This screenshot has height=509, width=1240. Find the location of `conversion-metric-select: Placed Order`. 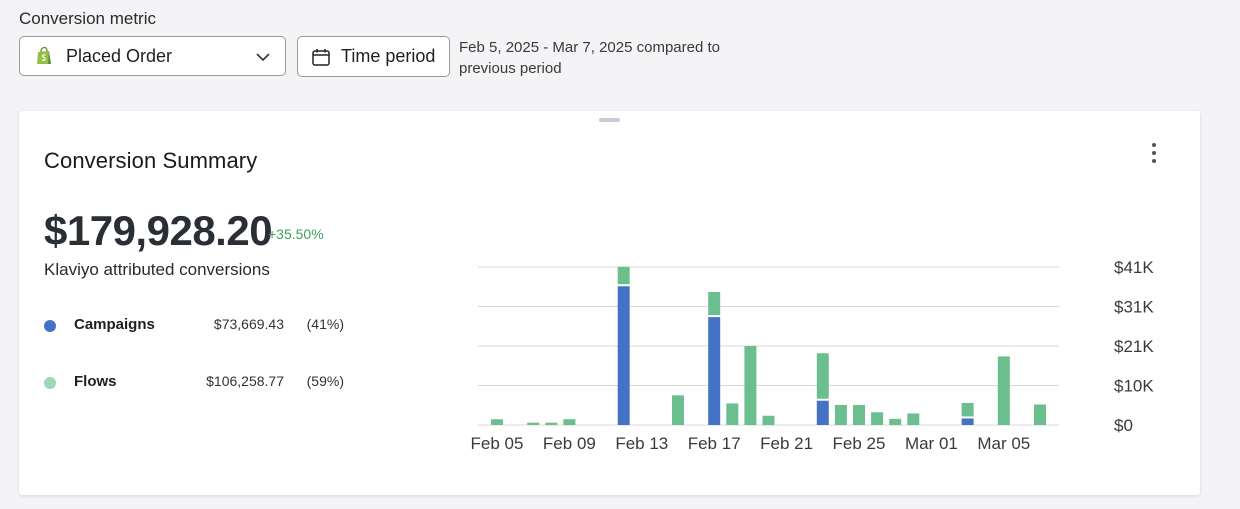

conversion-metric-select: Placed Order is located at coordinates (152, 56).